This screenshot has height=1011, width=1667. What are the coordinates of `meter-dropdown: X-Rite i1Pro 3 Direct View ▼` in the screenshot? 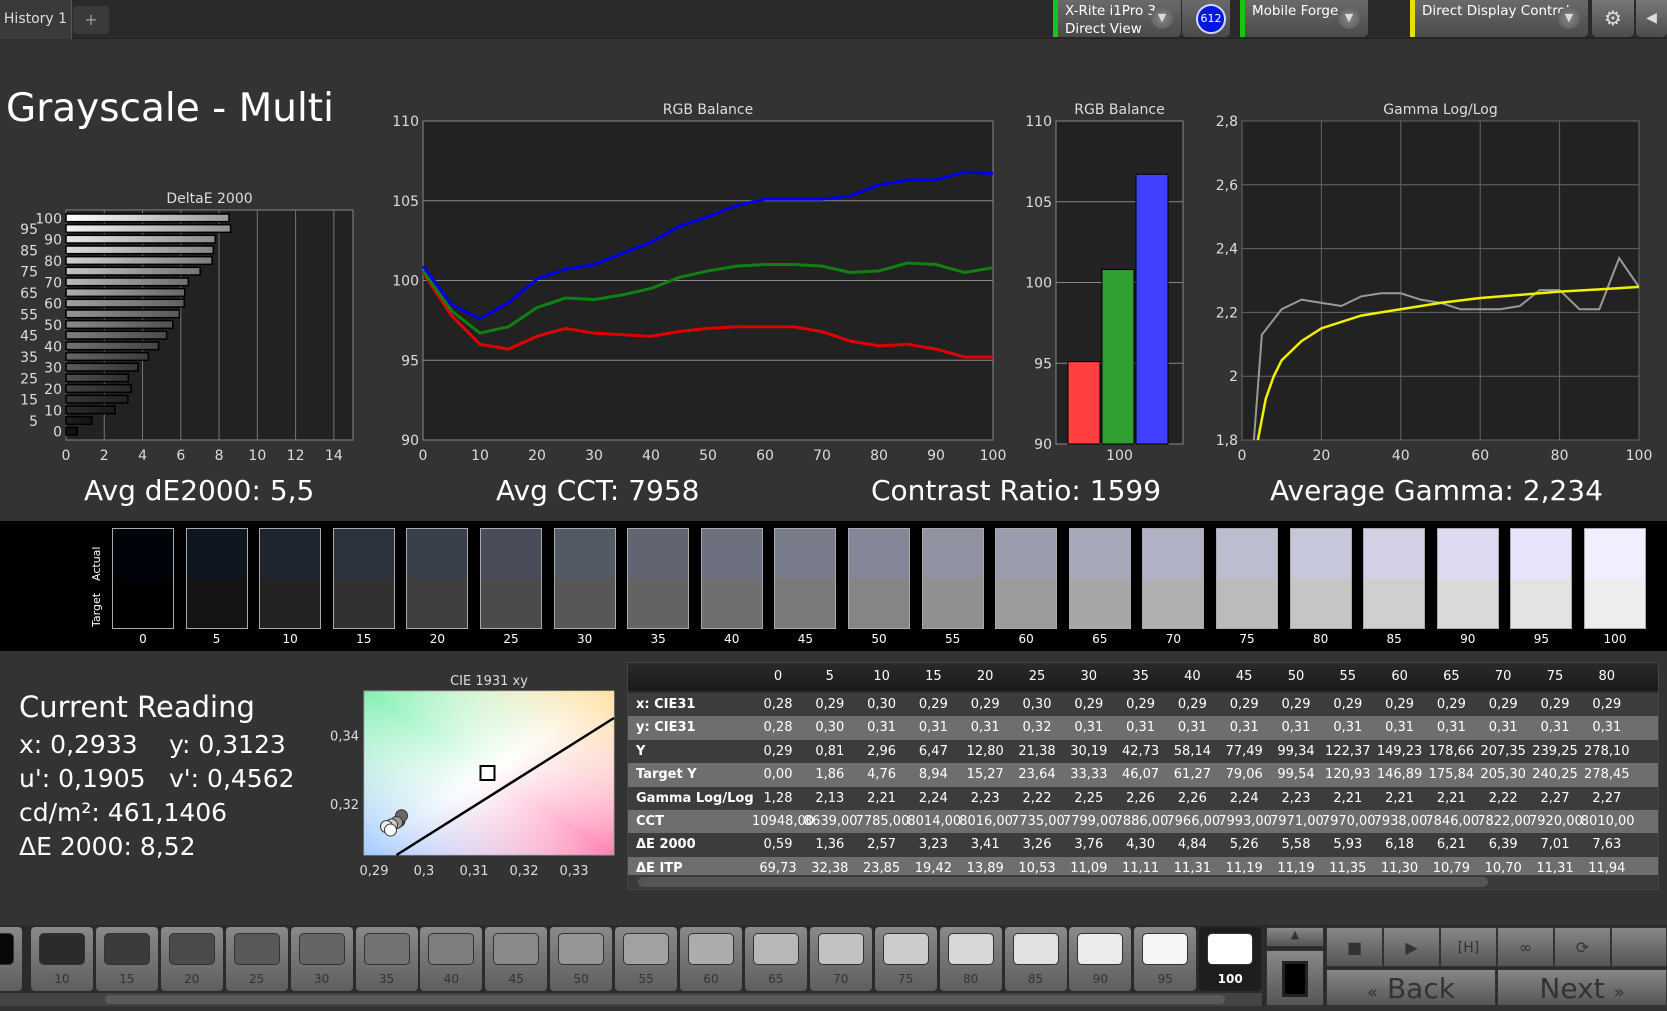 It's located at (1117, 18).